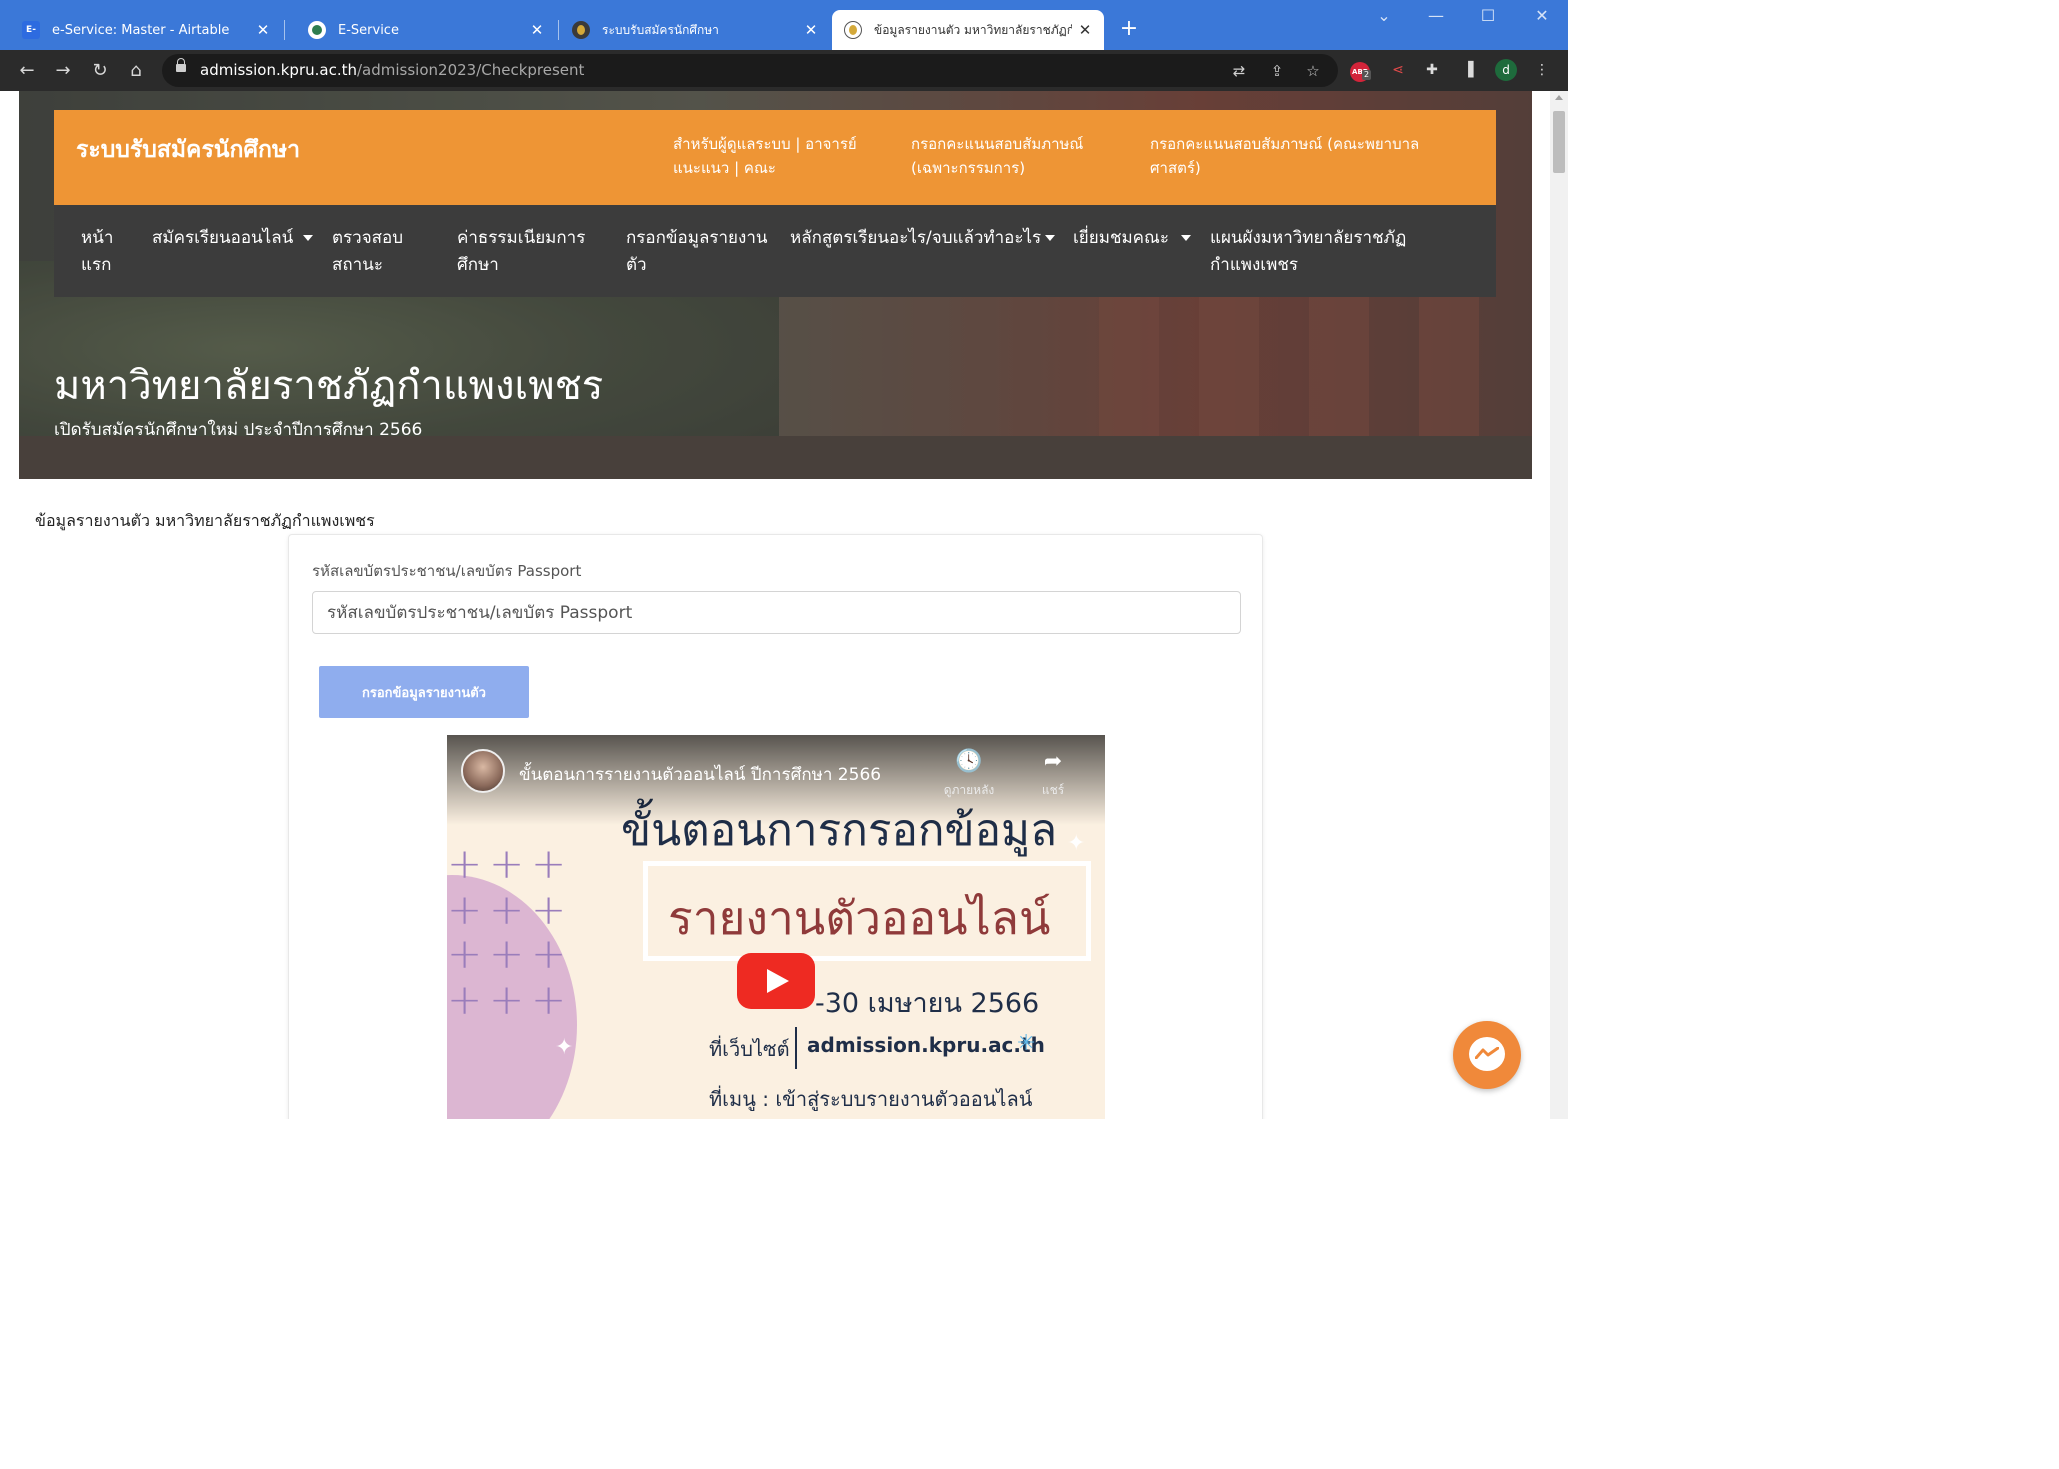 The width and height of the screenshot is (2059, 1469). I want to click on clock-icon: 🕓, so click(969, 761).